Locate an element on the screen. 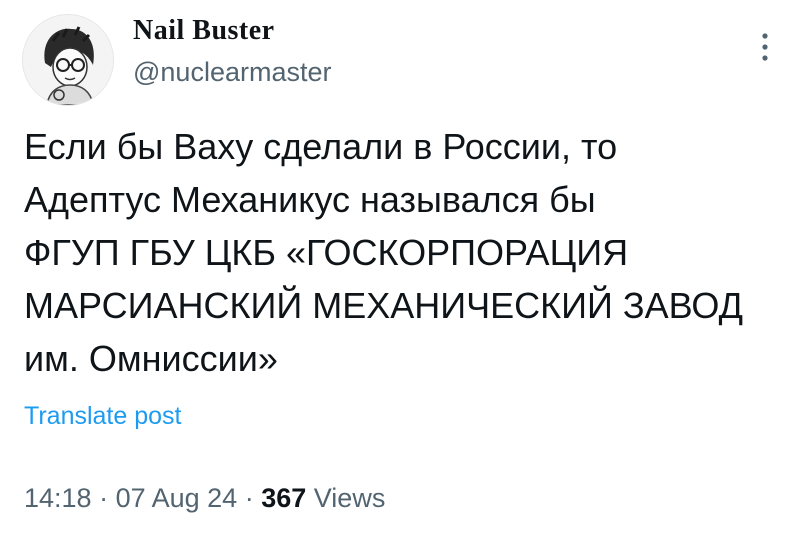 The height and width of the screenshot is (534, 811). avatar is located at coordinates (68, 60).